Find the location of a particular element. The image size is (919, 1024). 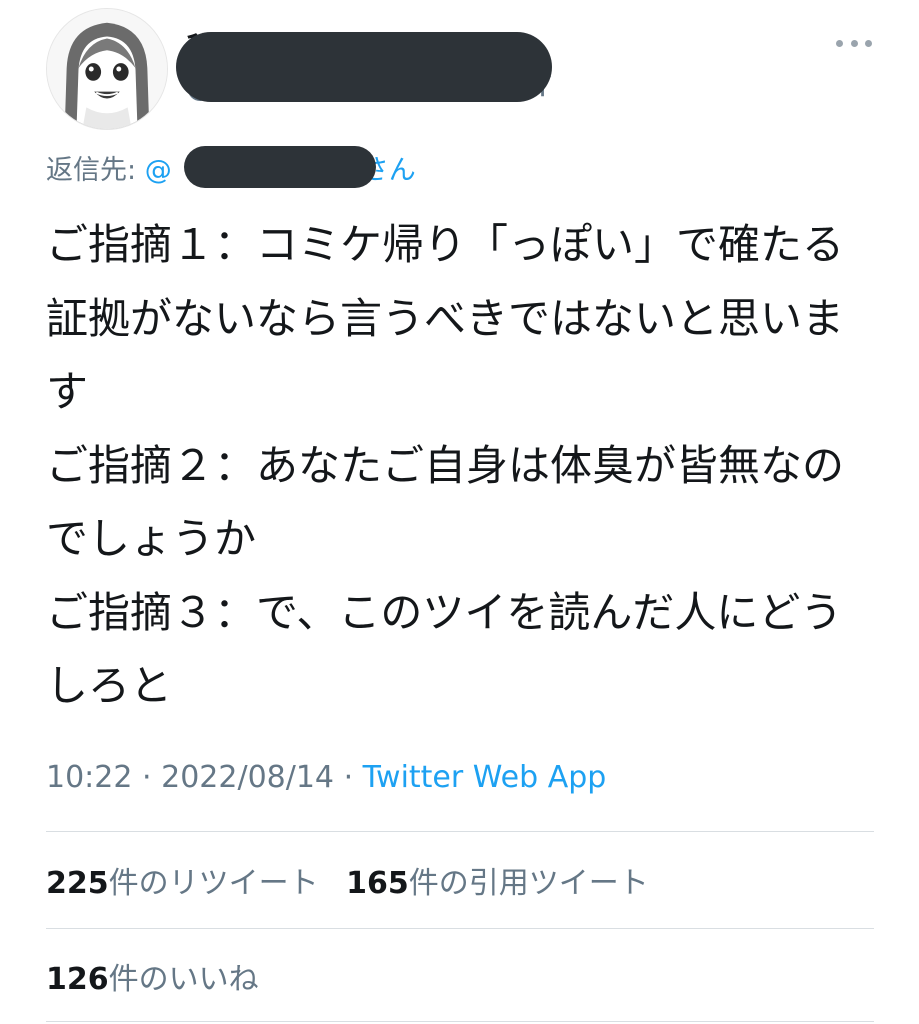

tweet-meta: 10:22 · 2022/08/14 · Twitter Web App is located at coordinates (326, 777).